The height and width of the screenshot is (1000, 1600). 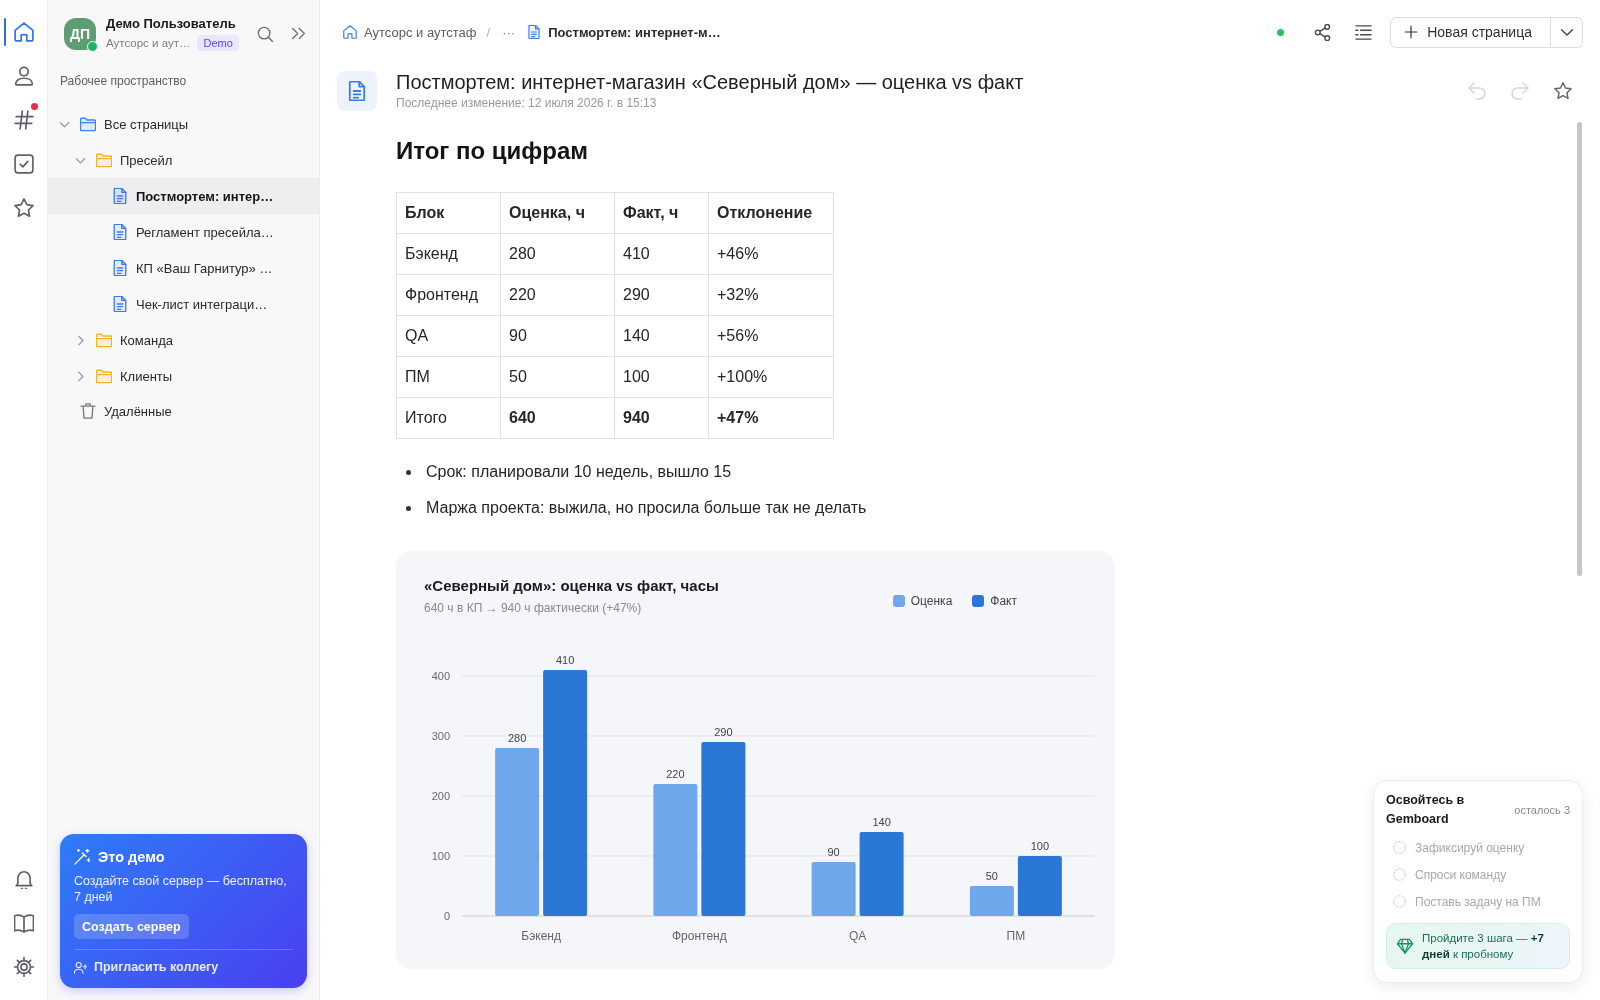 I want to click on x-axis-label: QA, so click(x=857, y=936).